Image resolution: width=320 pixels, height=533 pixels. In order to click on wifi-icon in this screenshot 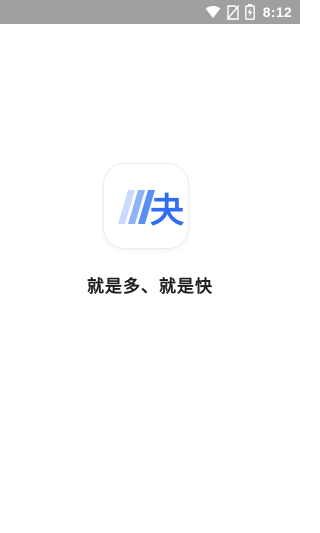, I will do `click(213, 12)`.